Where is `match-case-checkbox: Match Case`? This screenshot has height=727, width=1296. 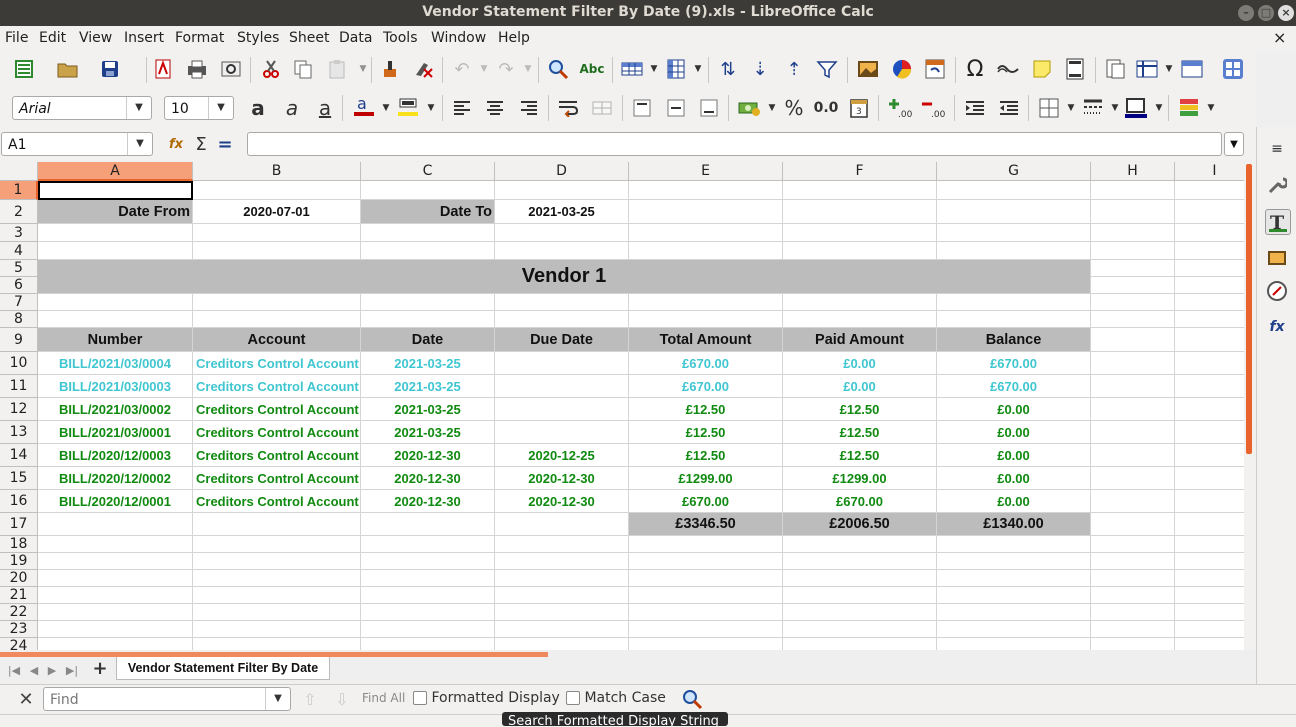 match-case-checkbox: Match Case is located at coordinates (616, 698).